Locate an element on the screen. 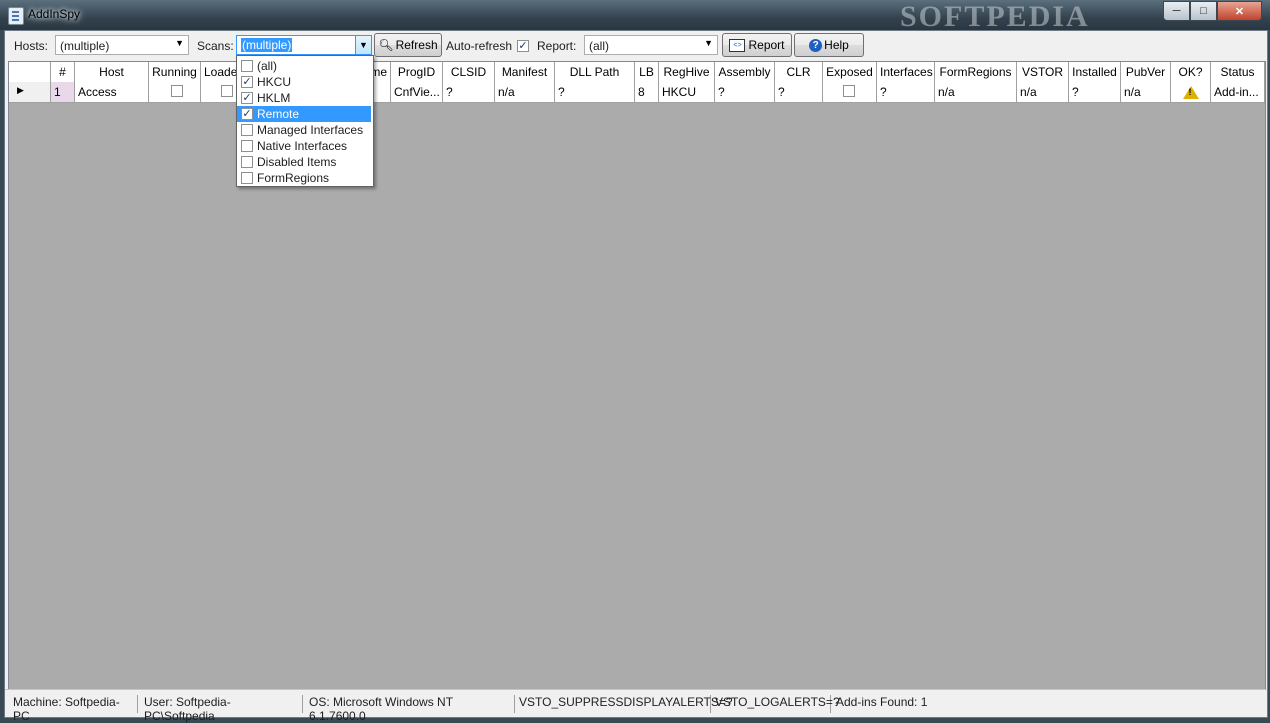 This screenshot has height=723, width=1270. cell-exposed is located at coordinates (850, 92).